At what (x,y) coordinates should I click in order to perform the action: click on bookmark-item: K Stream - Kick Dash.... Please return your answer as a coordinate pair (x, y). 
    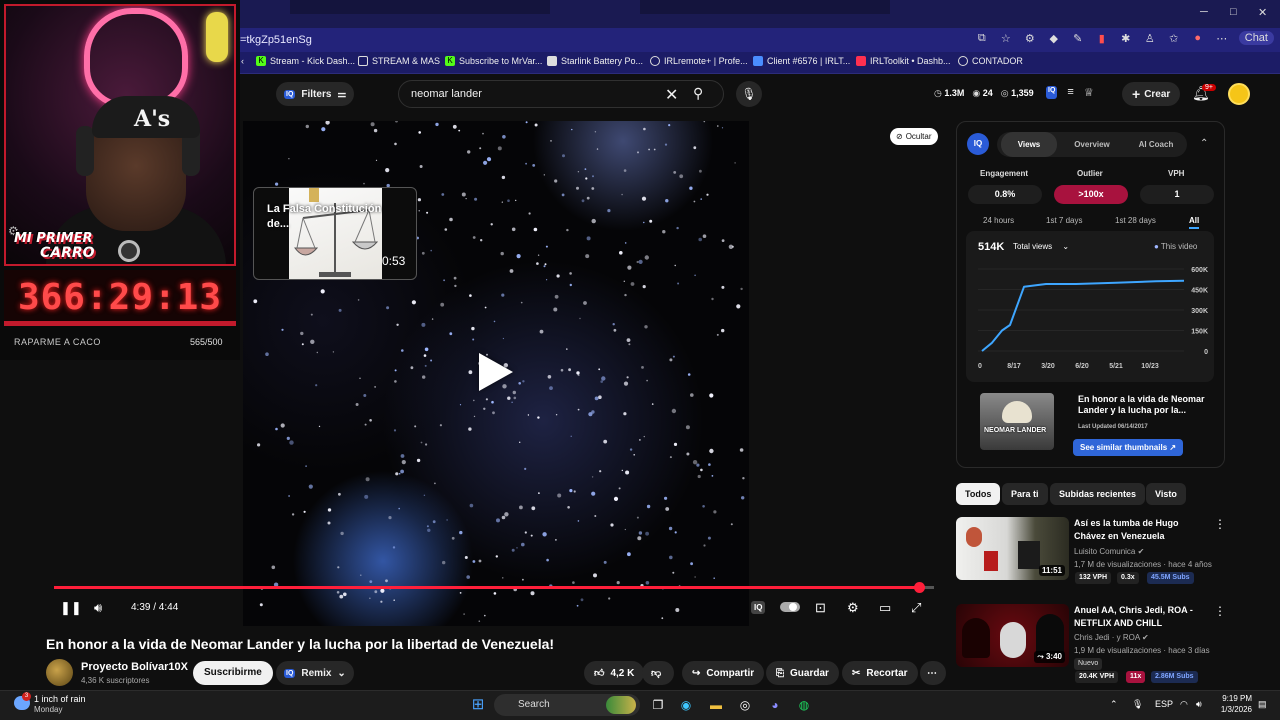
    Looking at the image, I should click on (305, 61).